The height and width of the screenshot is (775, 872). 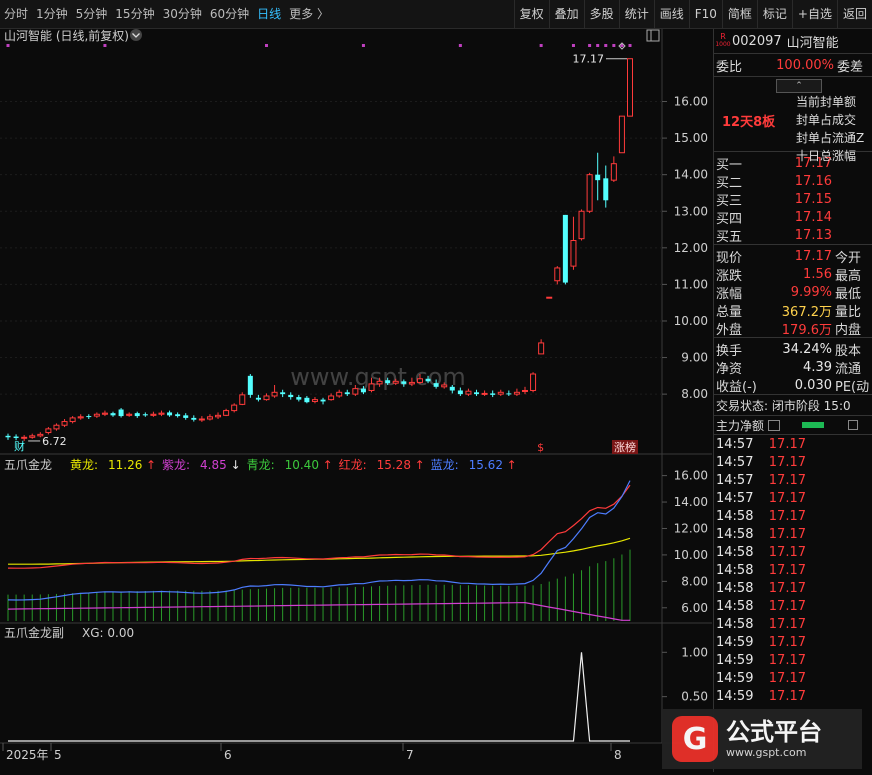 What do you see at coordinates (52, 14) in the screenshot?
I see `period-tab: 1分钟` at bounding box center [52, 14].